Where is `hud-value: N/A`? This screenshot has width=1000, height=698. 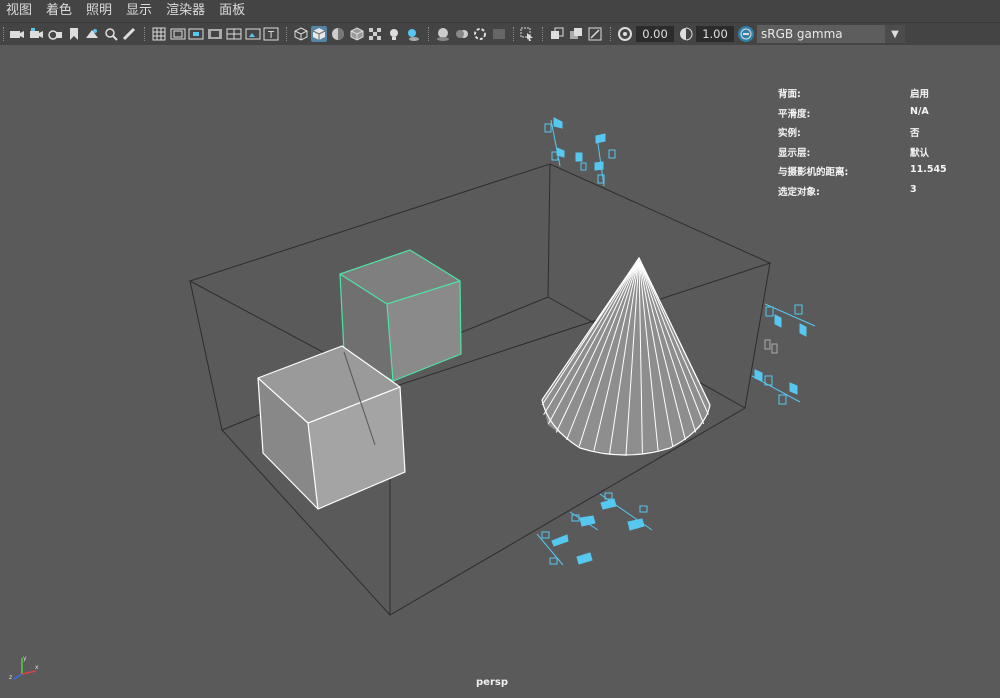
hud-value: N/A is located at coordinates (919, 111).